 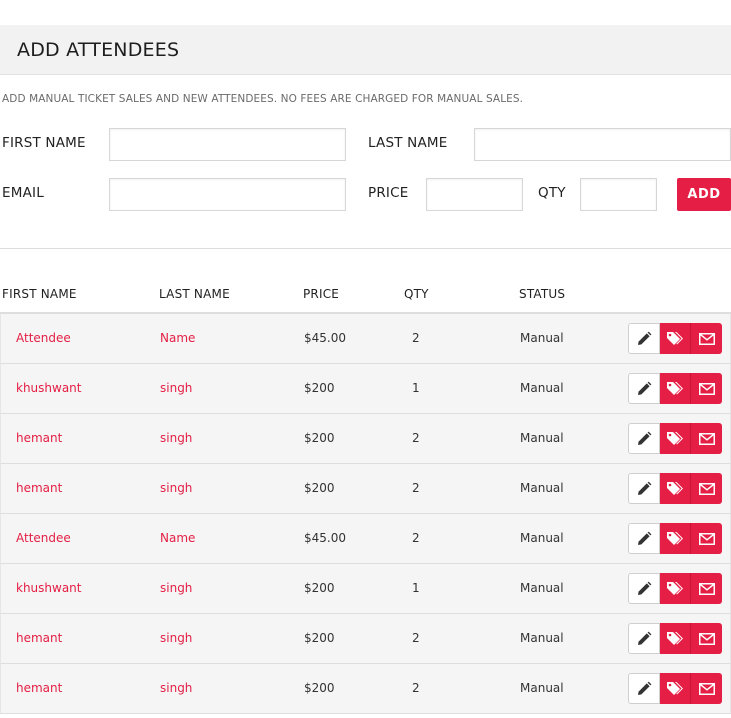 What do you see at coordinates (602, 144) in the screenshot?
I see `last-name-input` at bounding box center [602, 144].